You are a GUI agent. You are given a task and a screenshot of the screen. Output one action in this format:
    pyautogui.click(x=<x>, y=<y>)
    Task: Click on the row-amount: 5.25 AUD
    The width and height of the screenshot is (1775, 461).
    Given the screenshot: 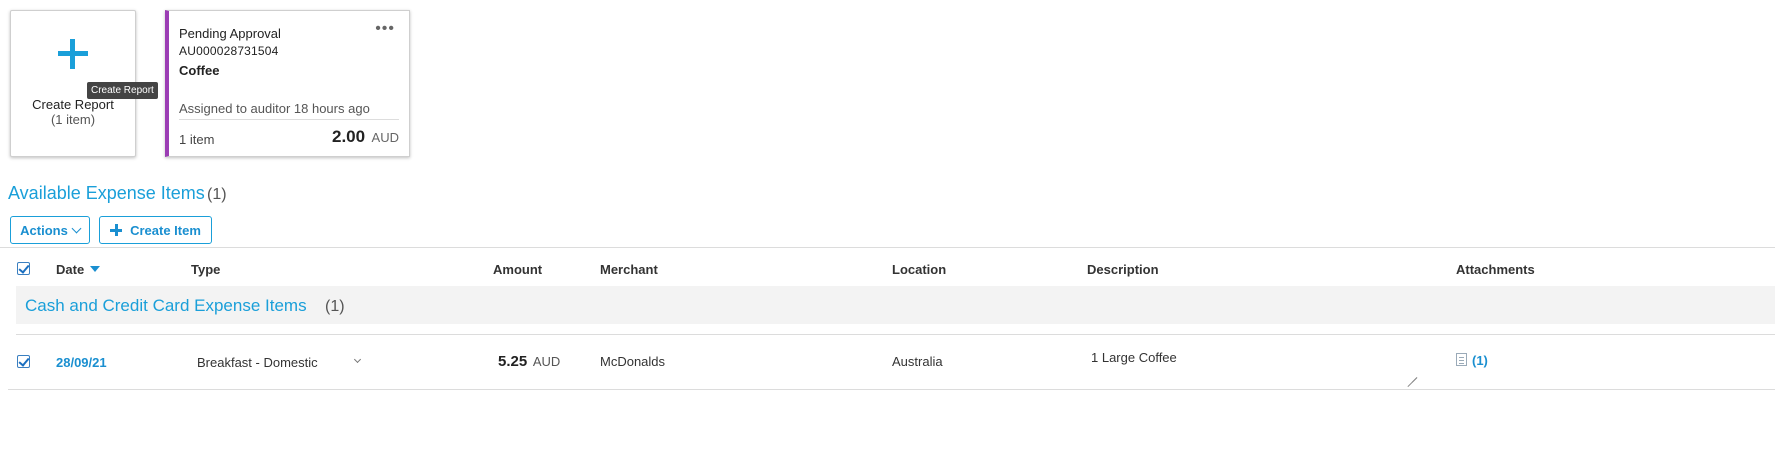 What is the action you would take?
    pyautogui.click(x=529, y=361)
    